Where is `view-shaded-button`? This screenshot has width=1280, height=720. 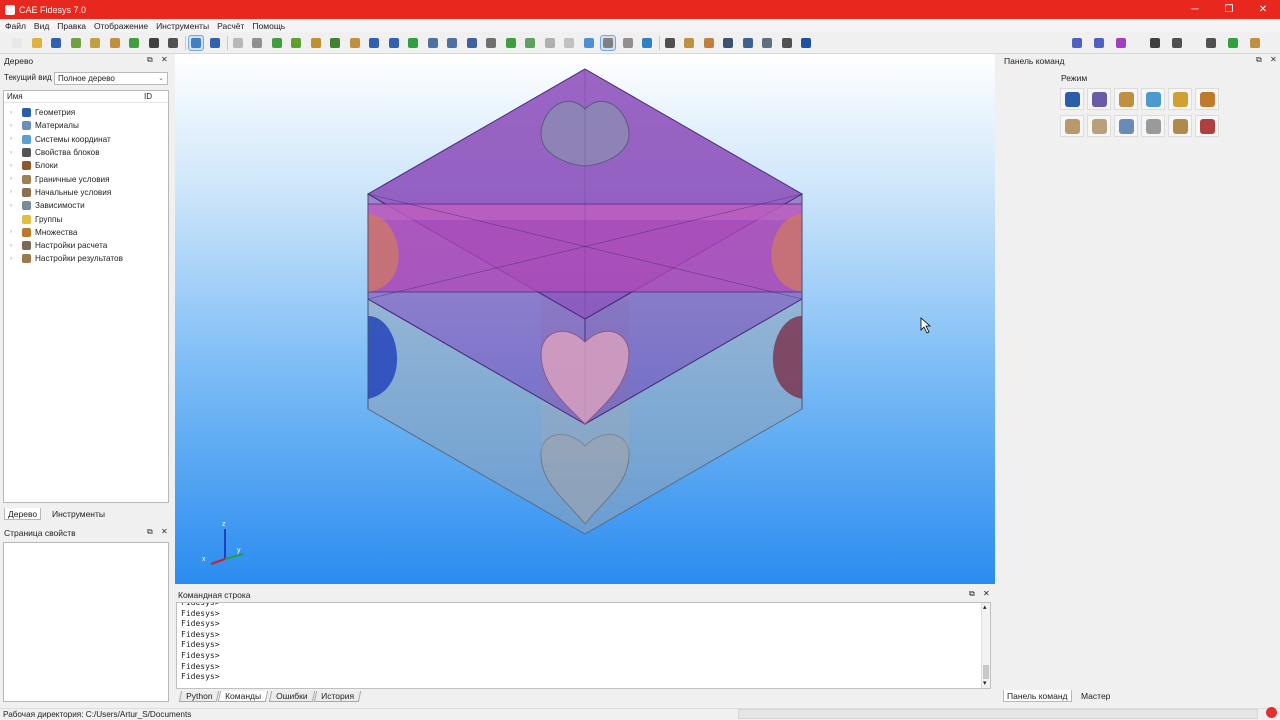
view-shaded-button is located at coordinates (257, 43).